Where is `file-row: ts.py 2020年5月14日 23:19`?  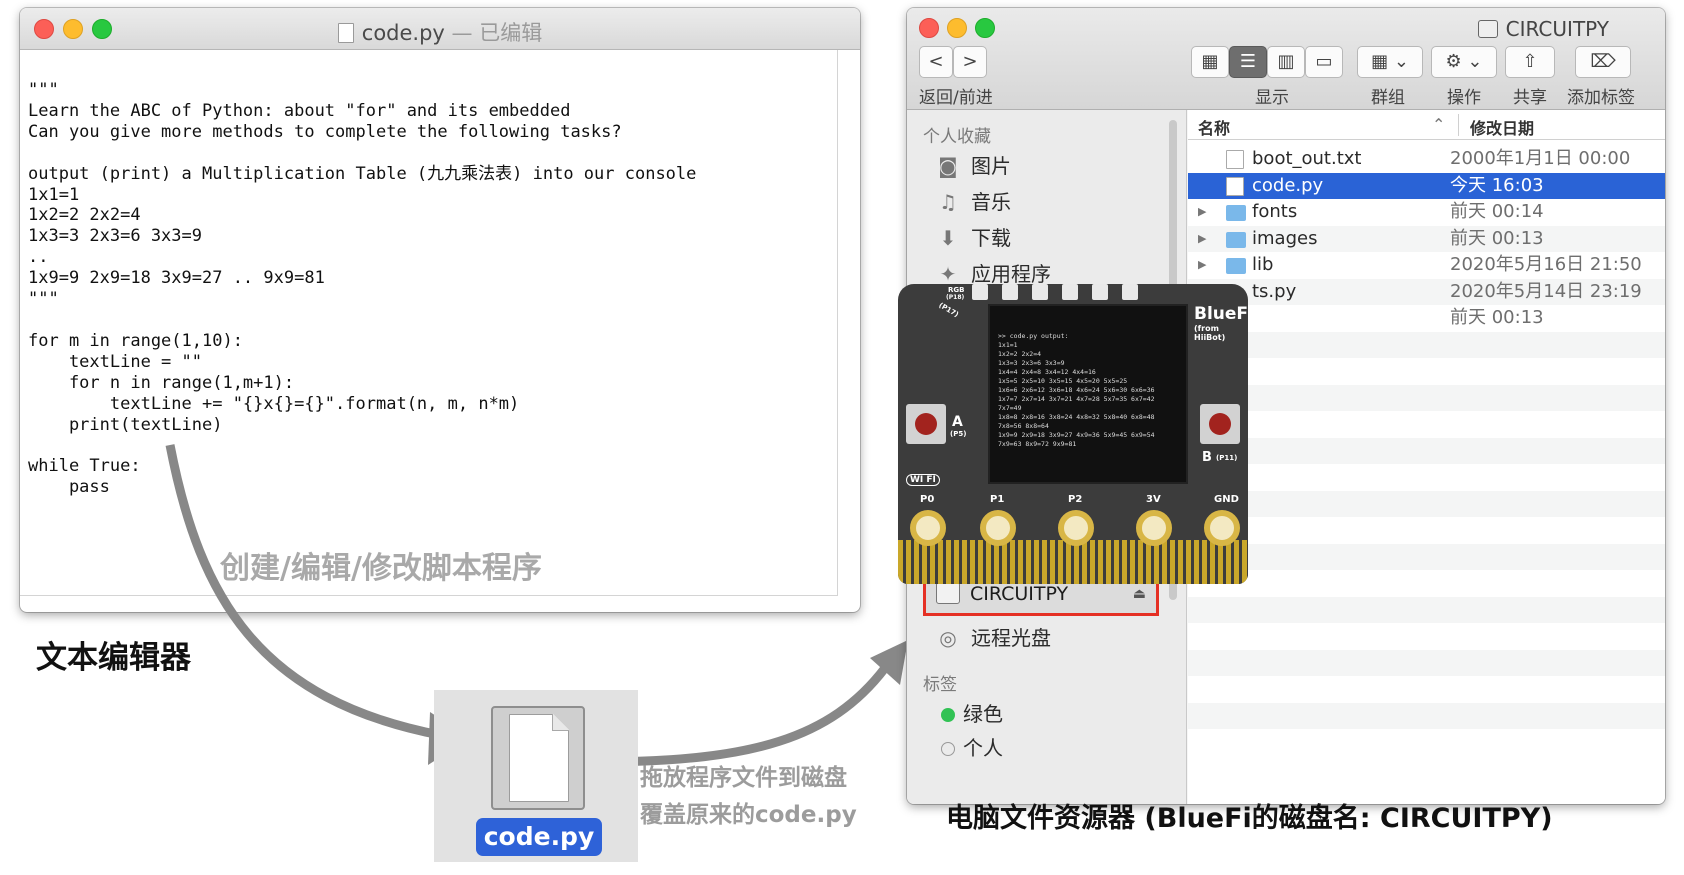 file-row: ts.py 2020年5月14日 23:19 is located at coordinates (1426, 291).